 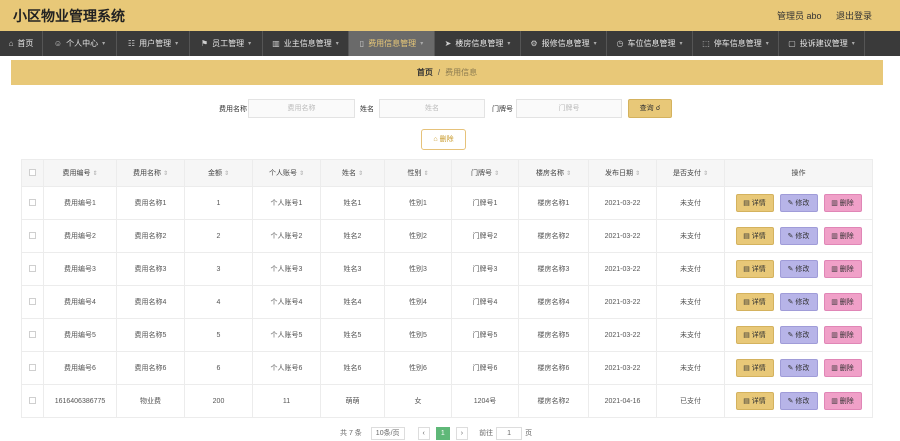 I want to click on nav-item-label: 楼房信息管理, so click(x=479, y=43).